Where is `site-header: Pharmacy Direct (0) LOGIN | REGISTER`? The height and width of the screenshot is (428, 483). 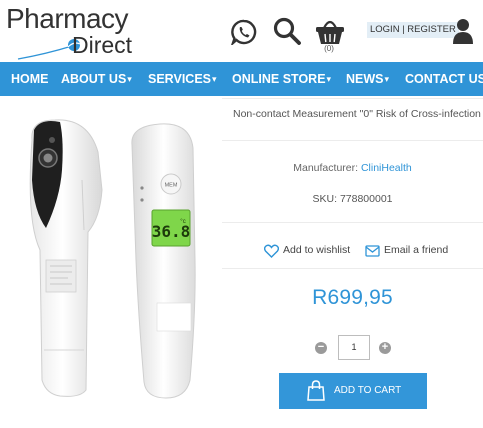 site-header: Pharmacy Direct (0) LOGIN | REGISTER is located at coordinates (241, 31).